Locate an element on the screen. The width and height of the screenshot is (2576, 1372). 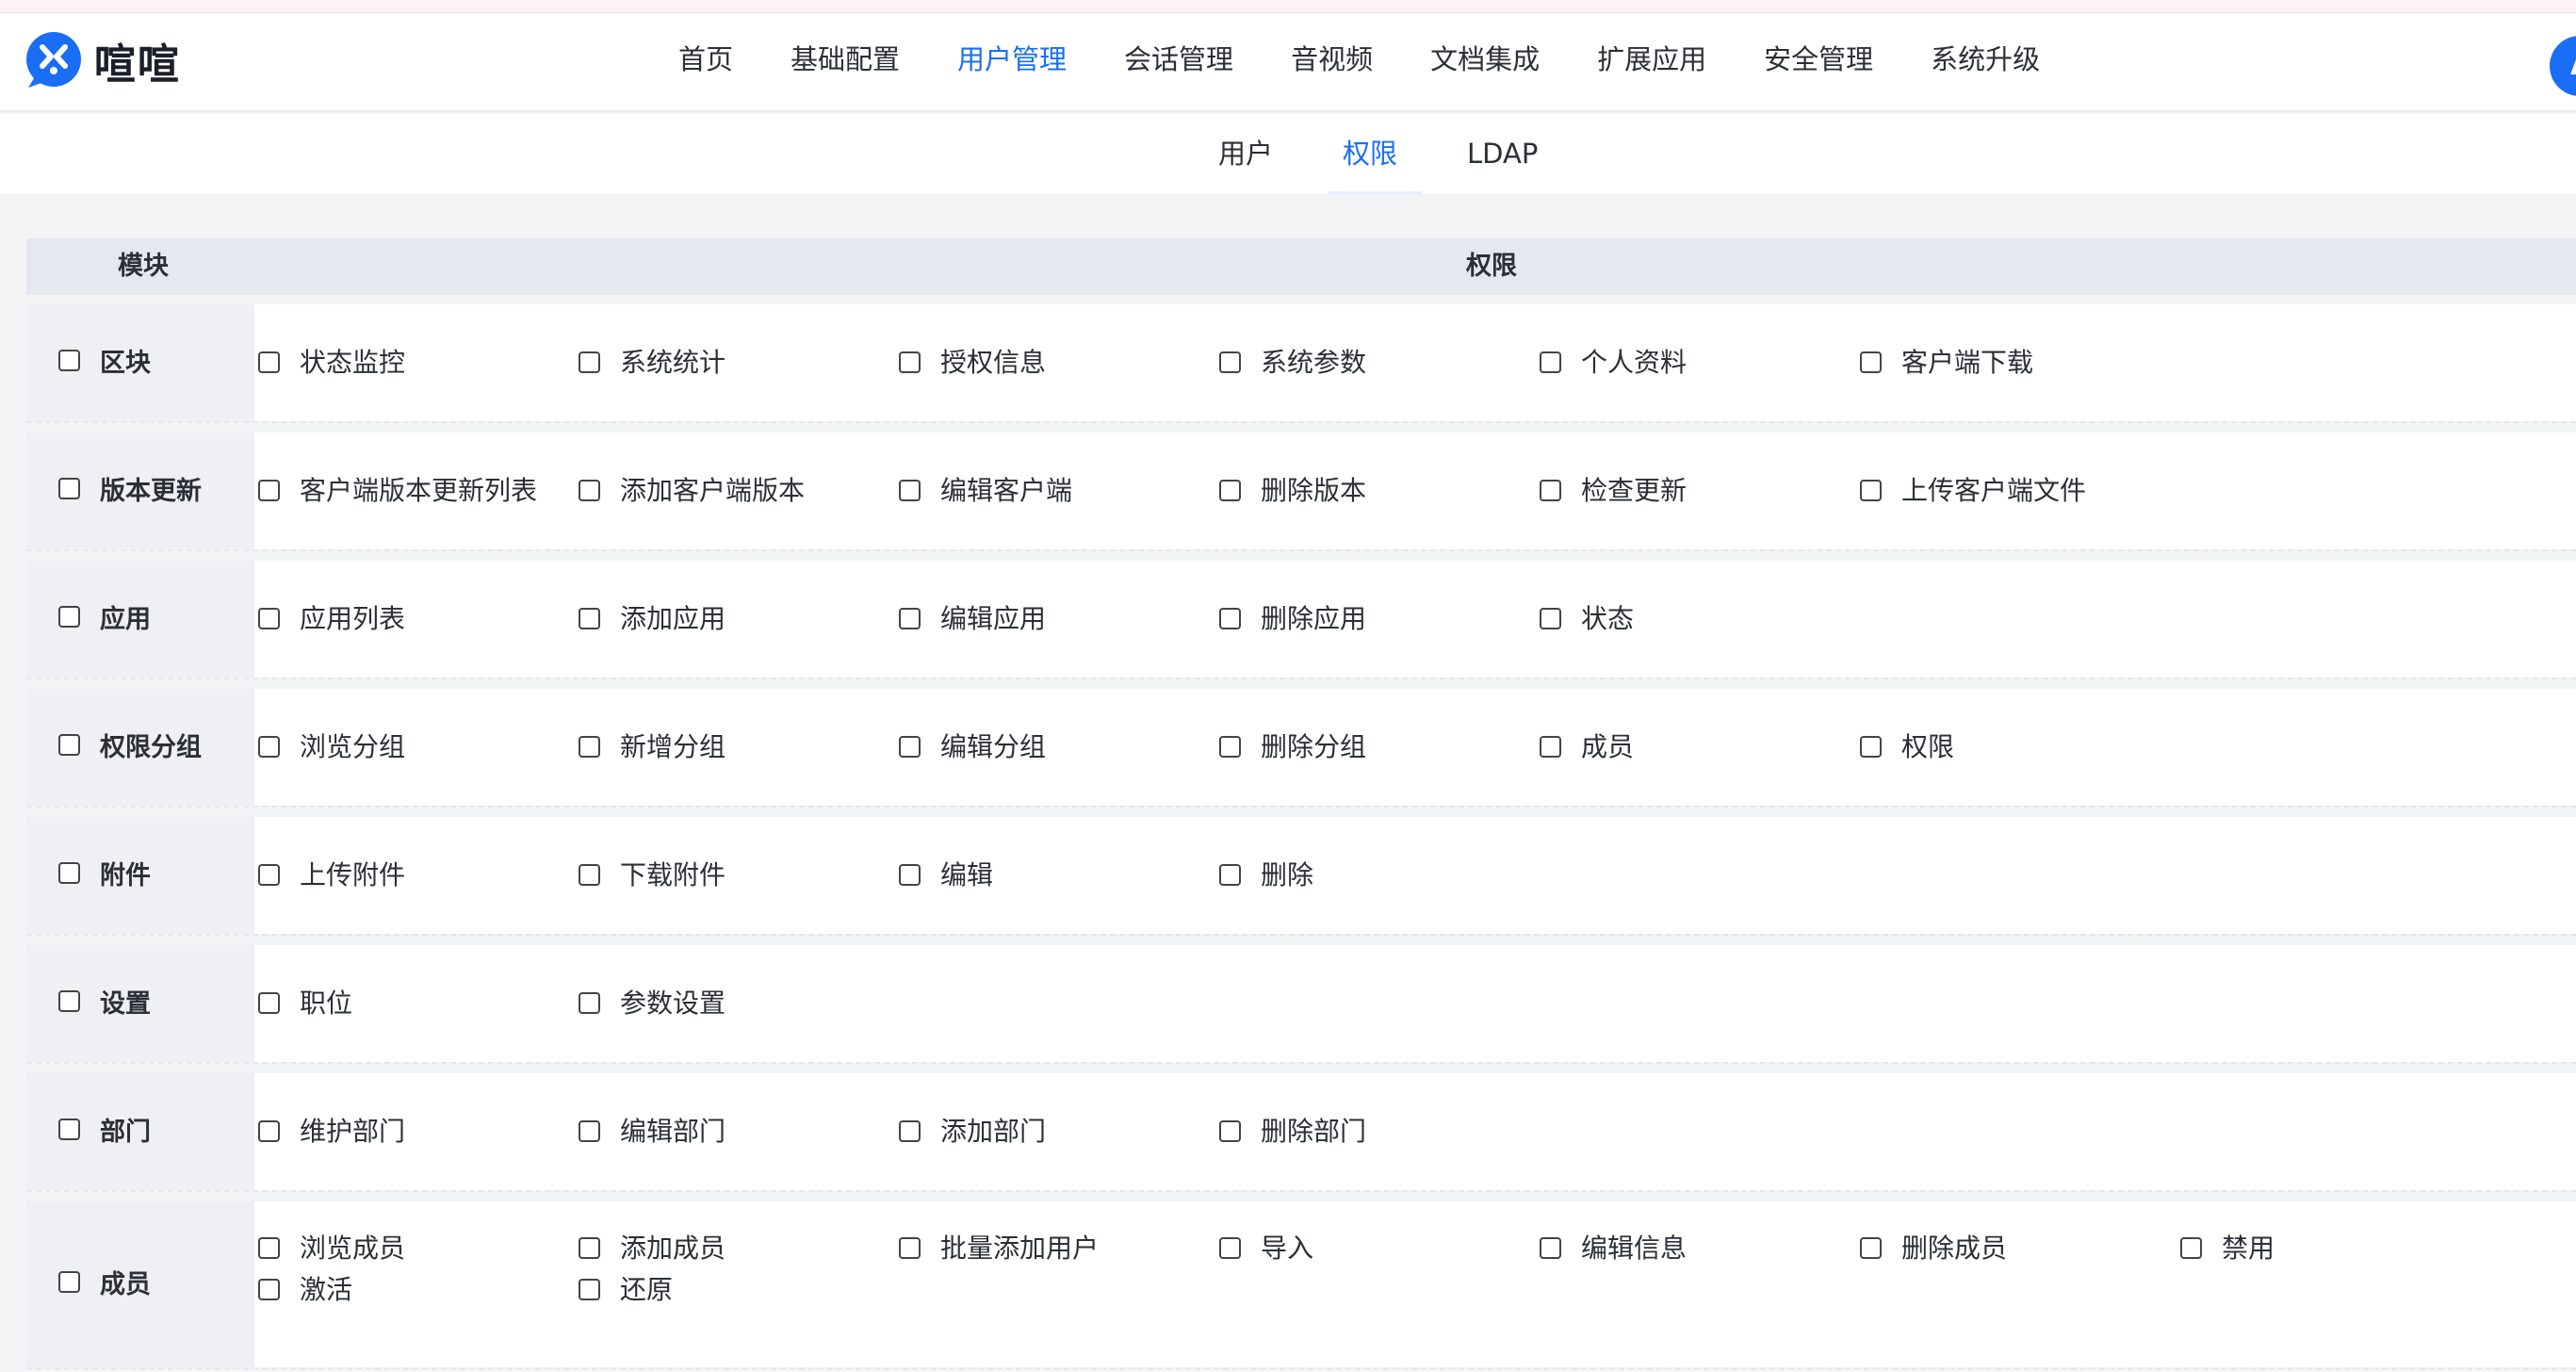
permission-label: 浏览成员 is located at coordinates (353, 1248).